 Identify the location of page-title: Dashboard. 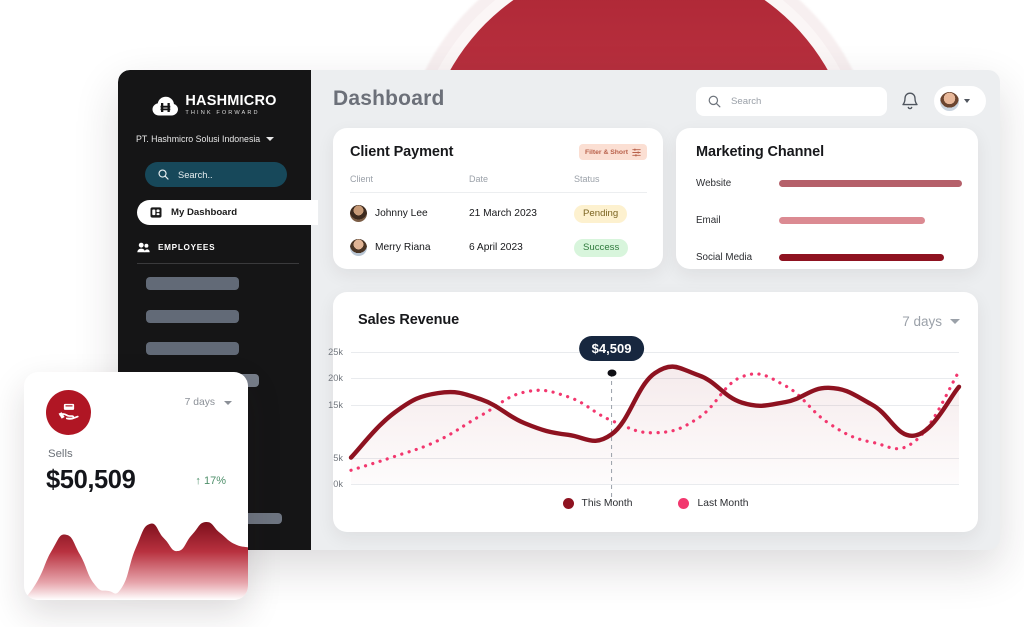
(389, 98).